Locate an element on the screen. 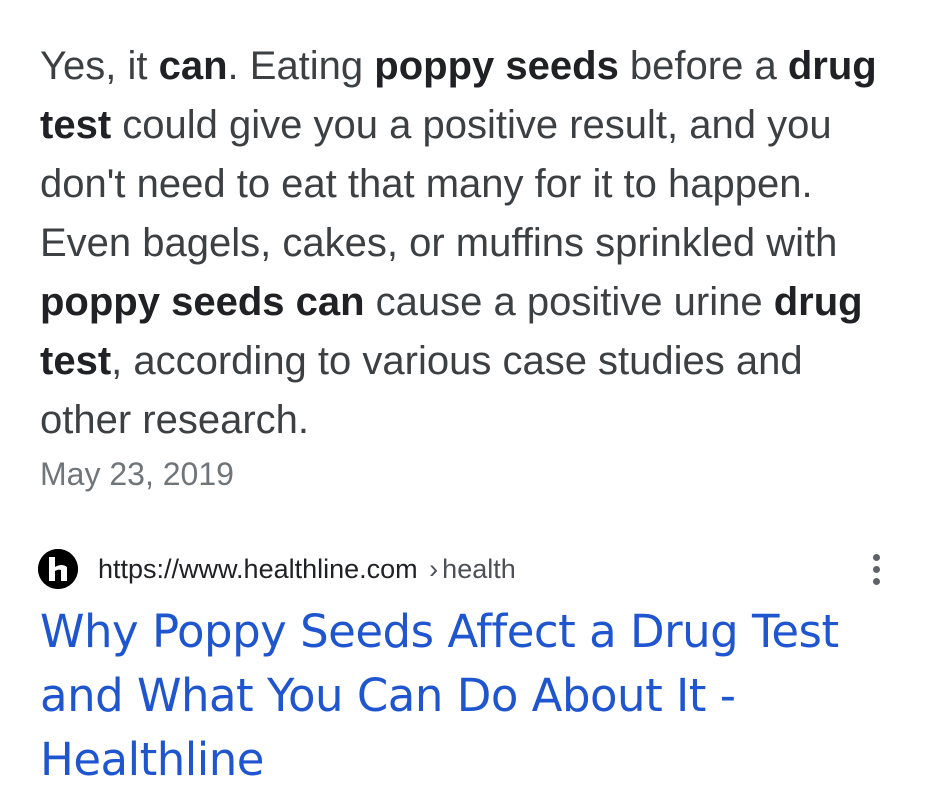  healthline-logo-icon is located at coordinates (58, 569).